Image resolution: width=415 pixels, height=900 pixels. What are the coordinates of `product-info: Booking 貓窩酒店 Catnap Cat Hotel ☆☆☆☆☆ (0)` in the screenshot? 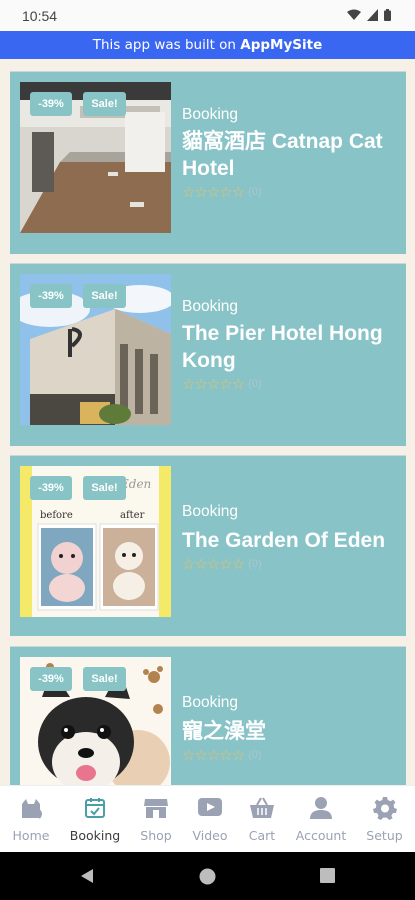 It's located at (289, 153).